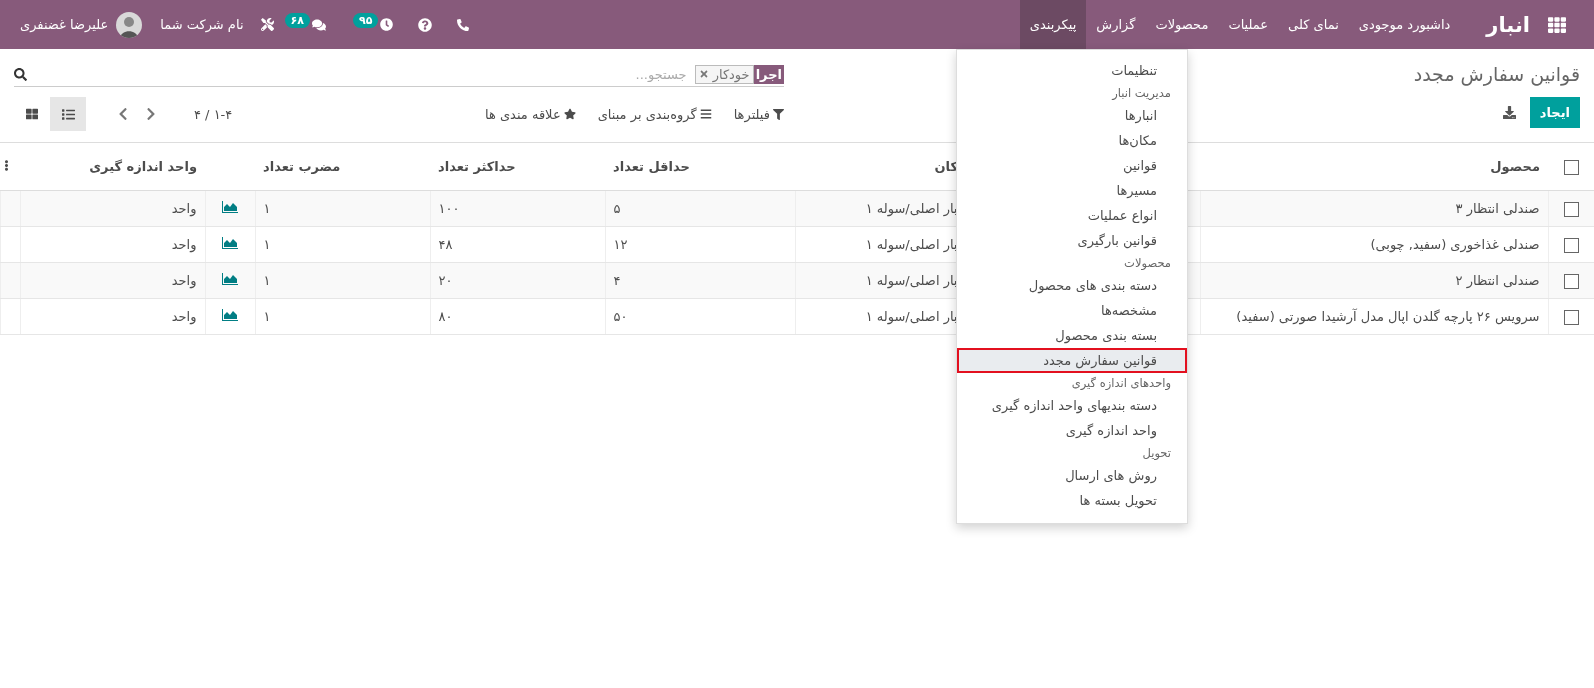  What do you see at coordinates (32, 114) in the screenshot?
I see `grid-icon` at bounding box center [32, 114].